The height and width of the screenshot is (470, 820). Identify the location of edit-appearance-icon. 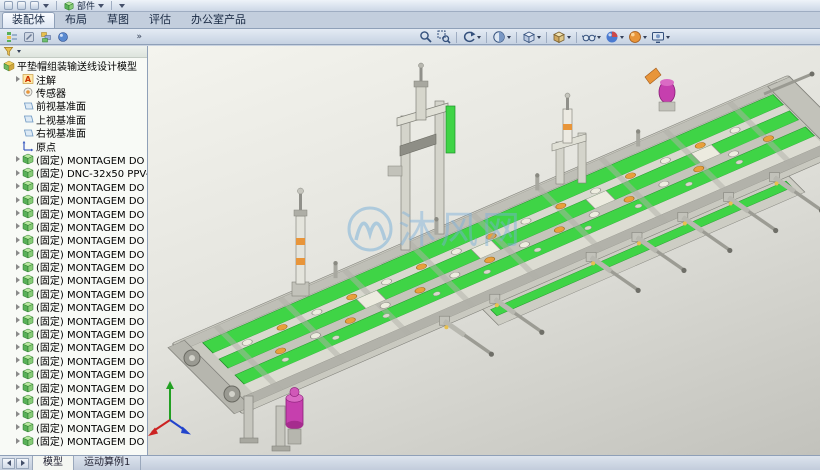
(614, 37).